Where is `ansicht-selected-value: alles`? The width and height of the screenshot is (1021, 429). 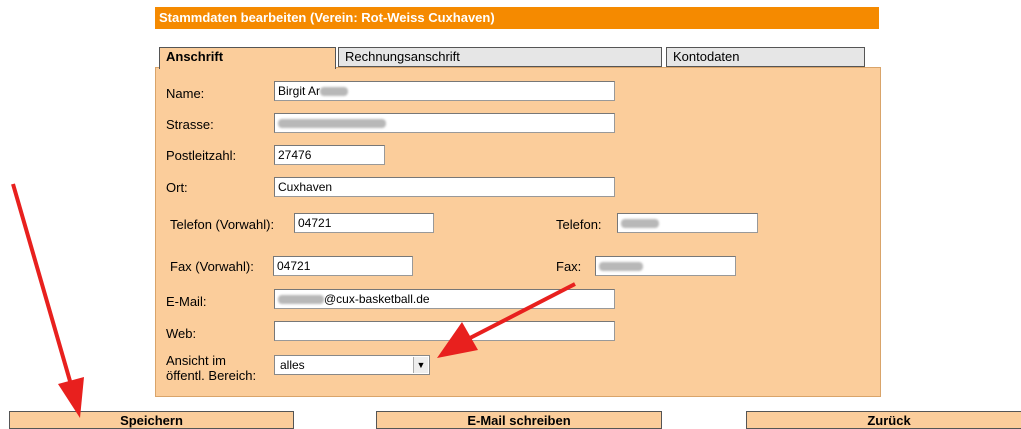 ansicht-selected-value: alles is located at coordinates (292, 365).